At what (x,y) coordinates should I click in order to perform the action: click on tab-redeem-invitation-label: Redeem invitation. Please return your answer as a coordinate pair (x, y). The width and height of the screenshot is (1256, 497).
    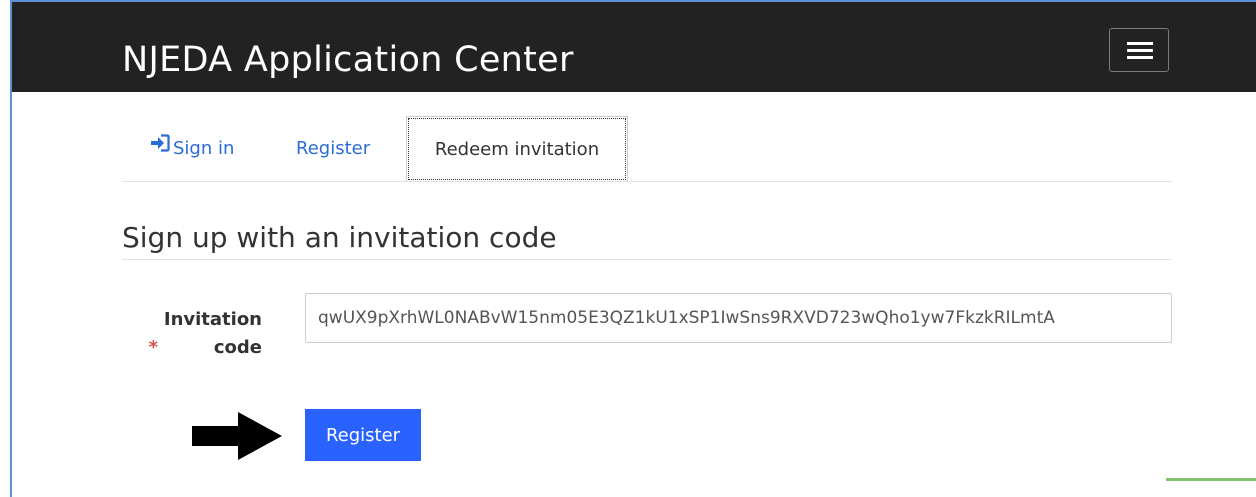
    Looking at the image, I should click on (517, 149).